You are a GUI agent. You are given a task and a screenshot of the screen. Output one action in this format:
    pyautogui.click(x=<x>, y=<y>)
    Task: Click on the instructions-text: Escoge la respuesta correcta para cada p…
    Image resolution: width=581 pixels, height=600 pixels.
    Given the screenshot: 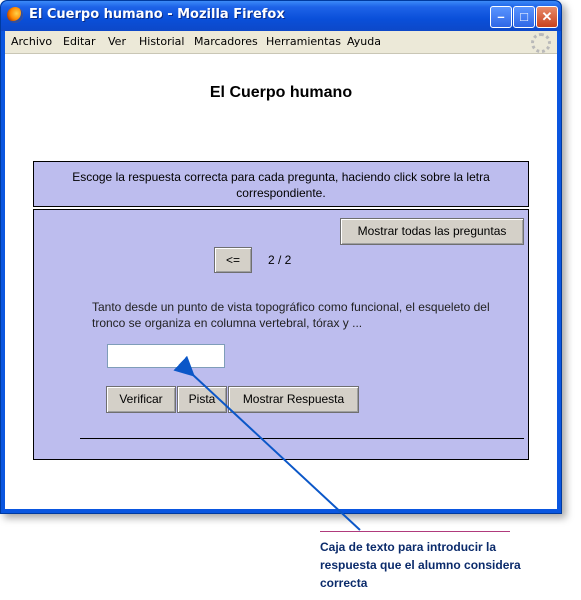 What is the action you would take?
    pyautogui.click(x=281, y=185)
    